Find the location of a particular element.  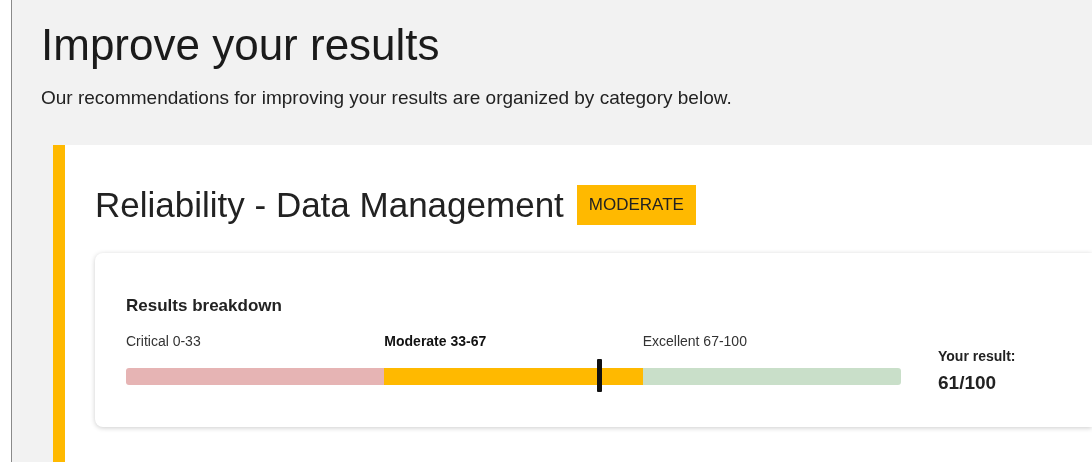

severity-badge: MODERATE is located at coordinates (636, 205).